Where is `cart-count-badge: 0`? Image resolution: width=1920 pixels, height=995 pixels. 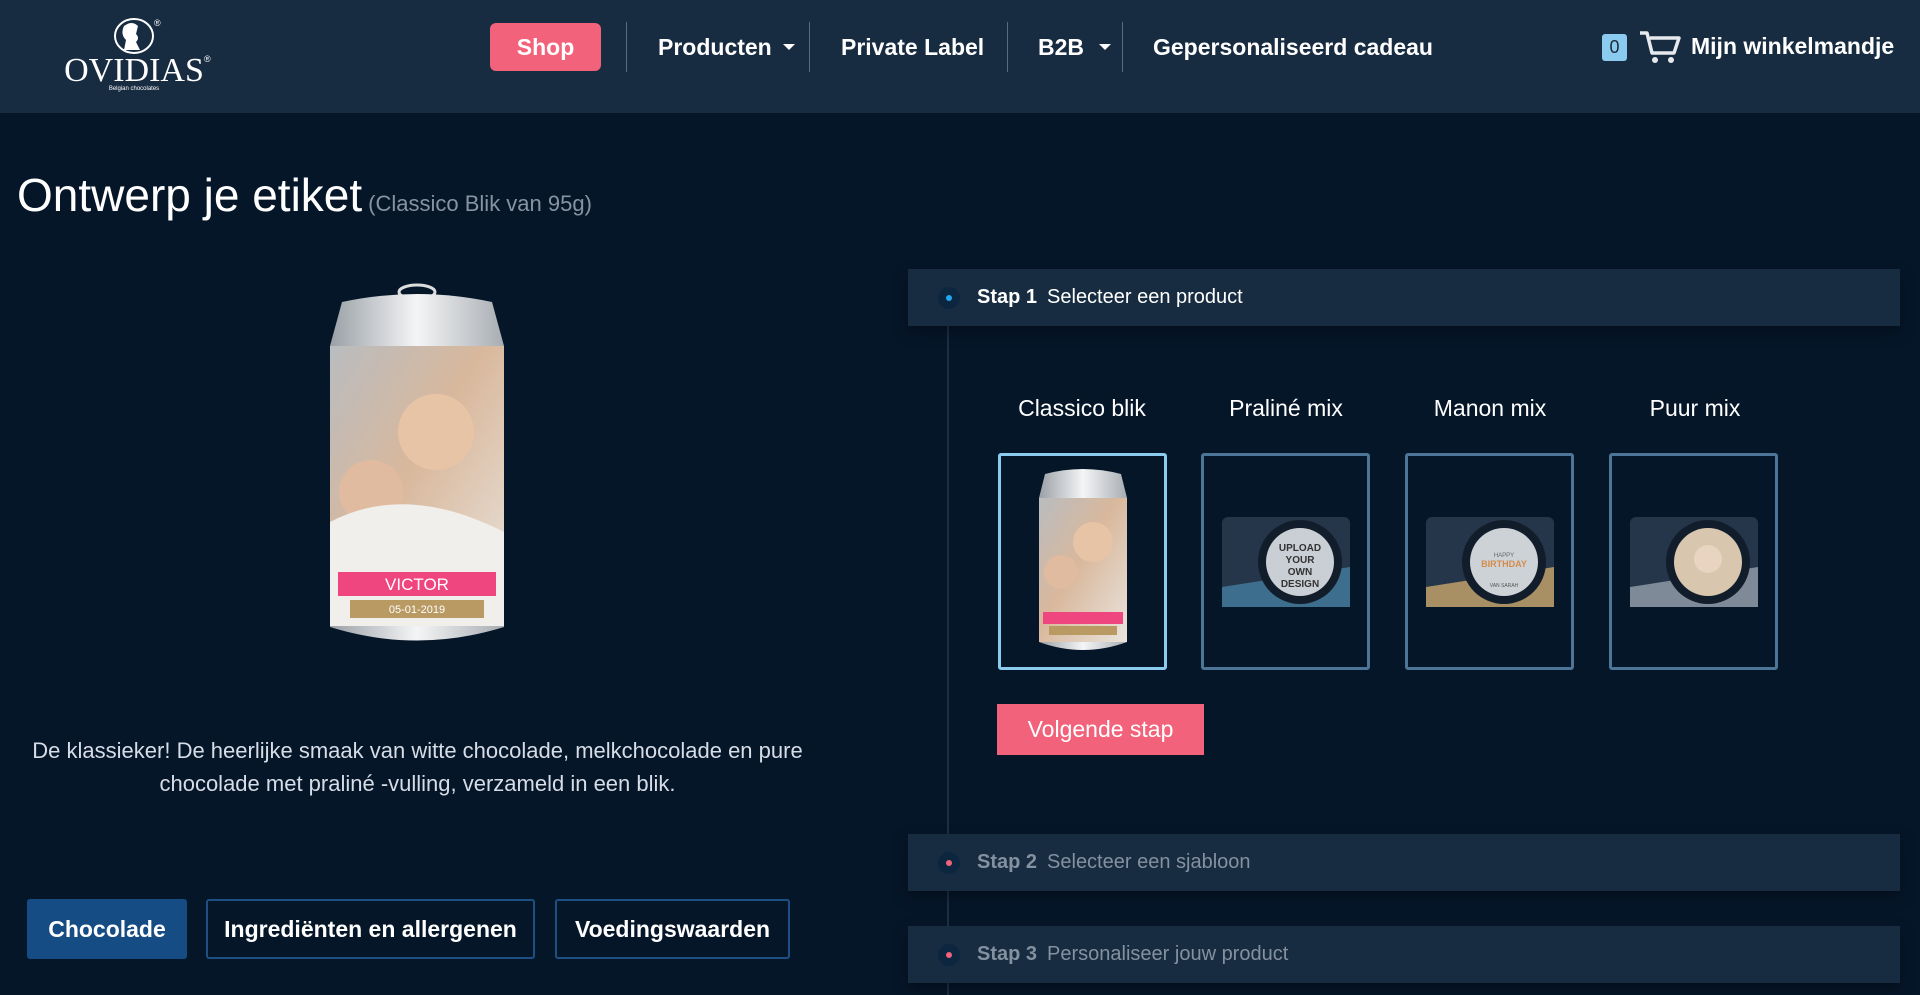 cart-count-badge: 0 is located at coordinates (1614, 47).